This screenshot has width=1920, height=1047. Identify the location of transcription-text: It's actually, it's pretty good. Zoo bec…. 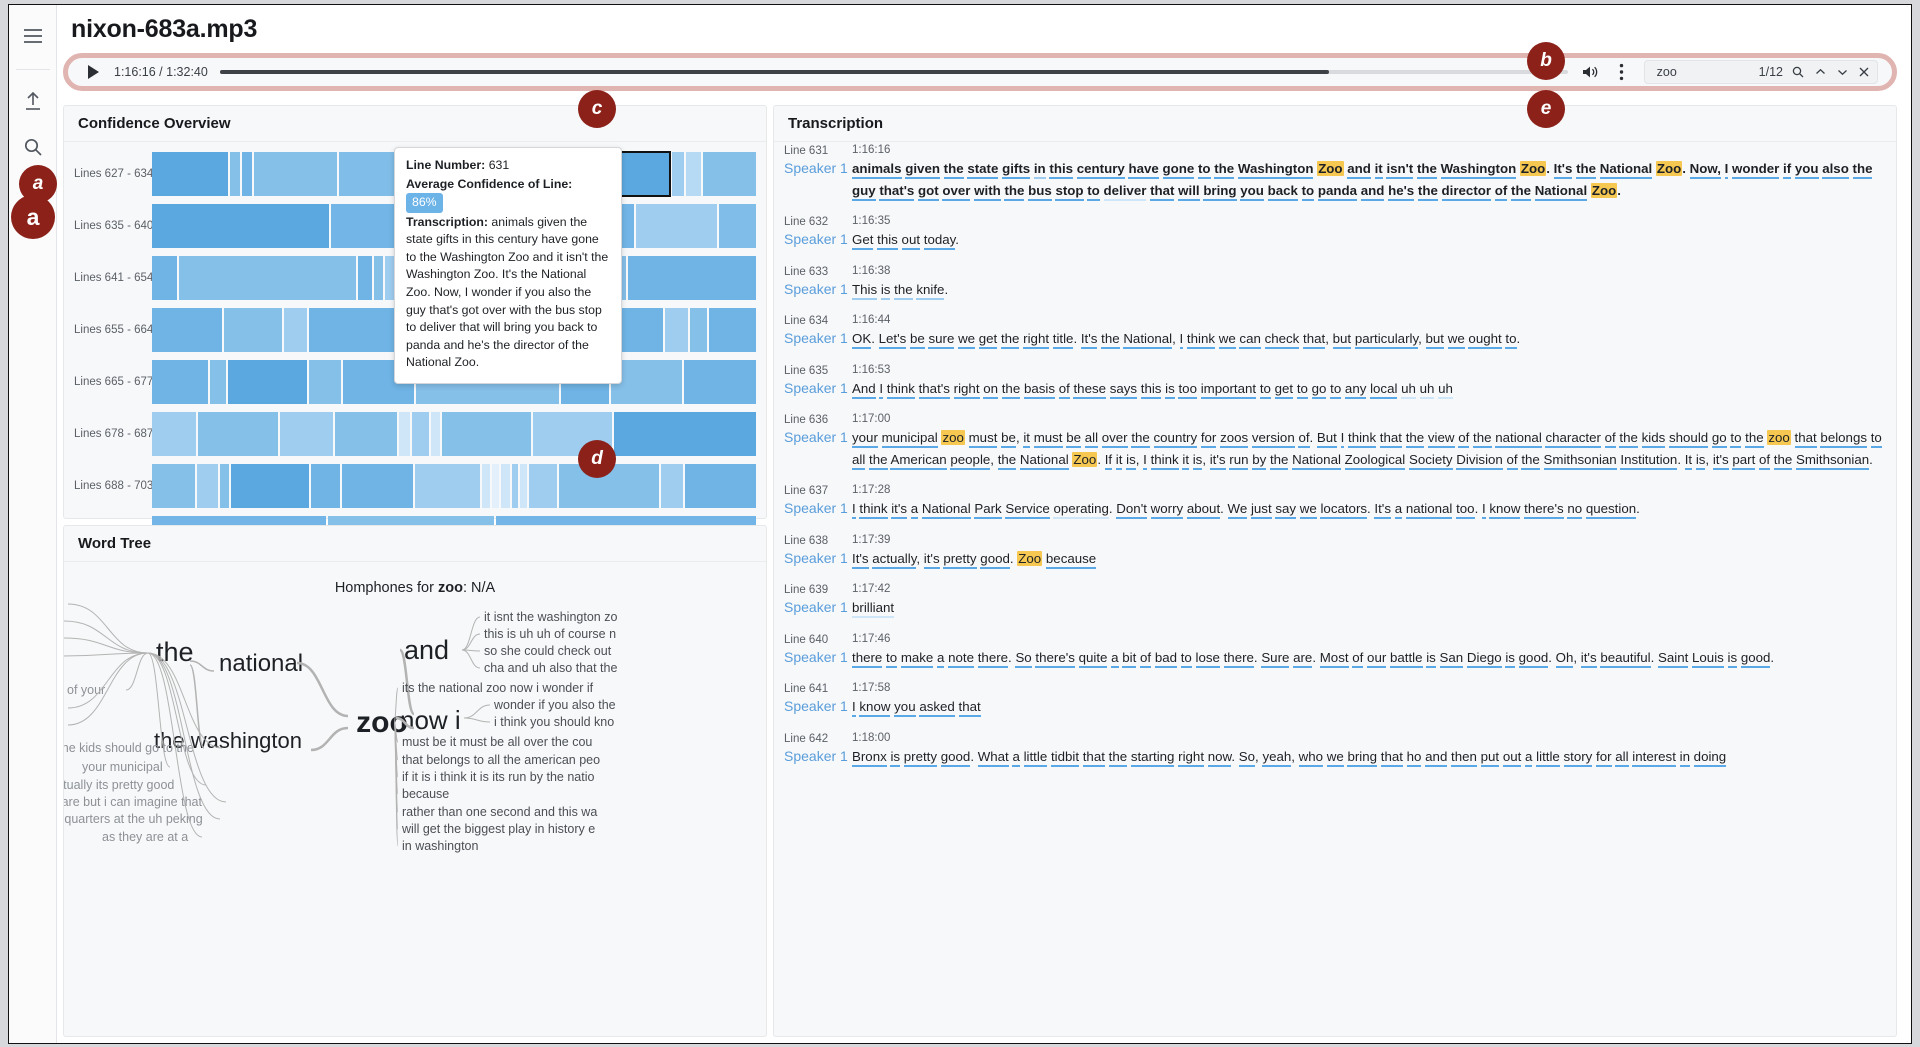
(1367, 559).